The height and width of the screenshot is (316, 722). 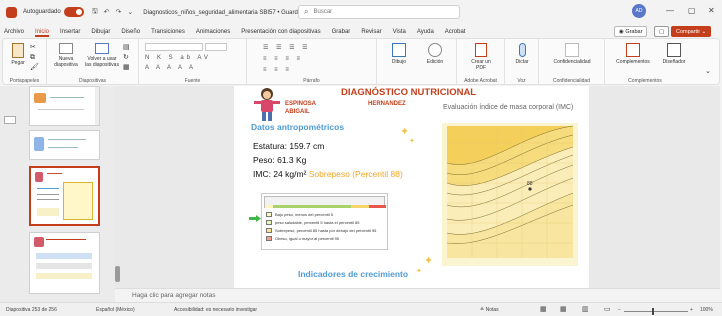 I want to click on tab-archivo: Archivo, so click(x=14, y=32).